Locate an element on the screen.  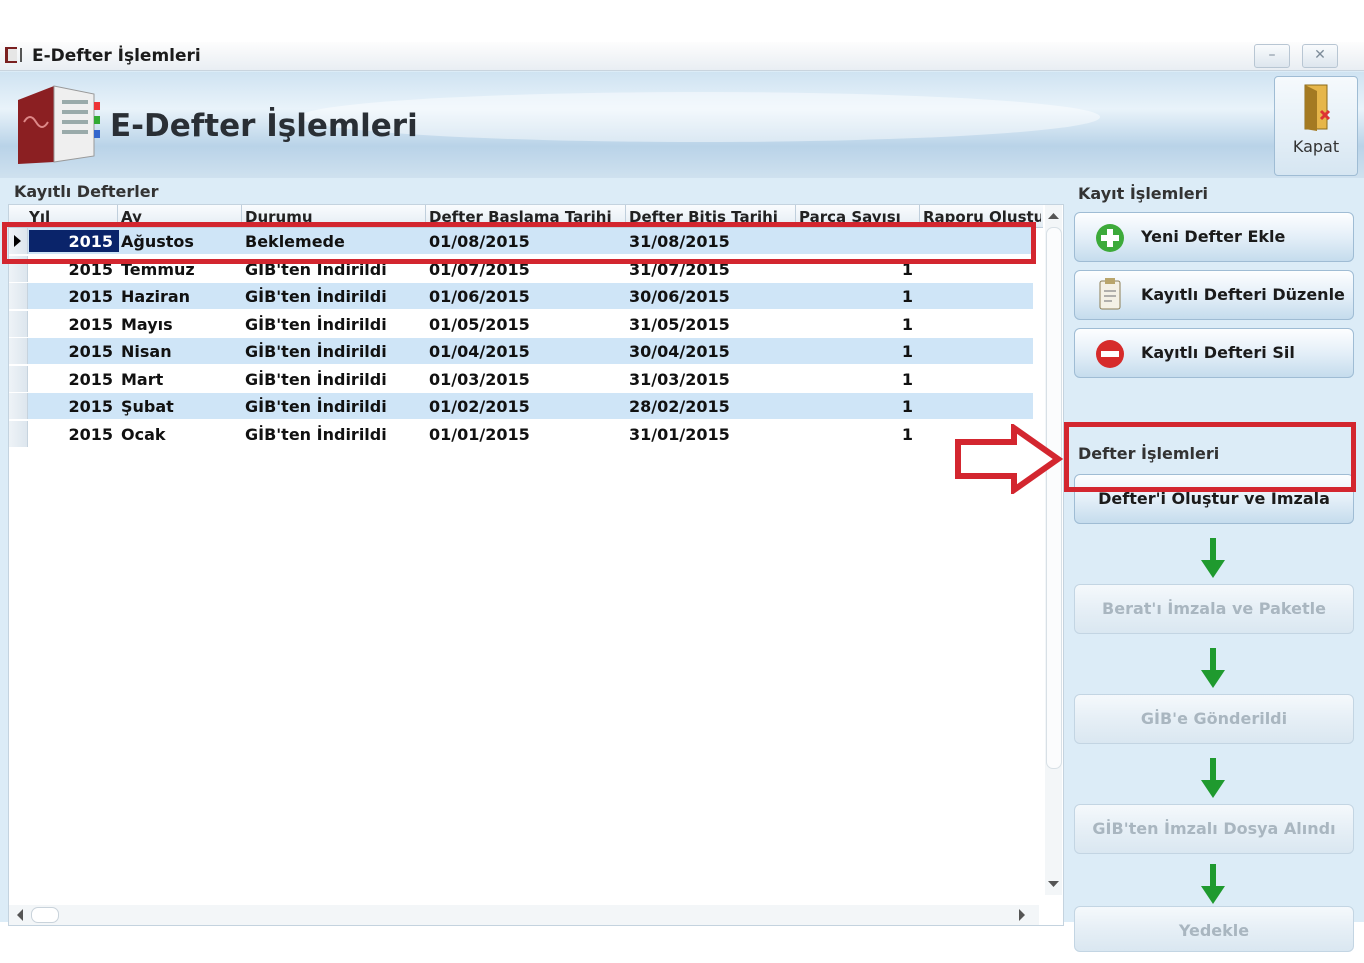
minimize-button: – is located at coordinates (1272, 56).